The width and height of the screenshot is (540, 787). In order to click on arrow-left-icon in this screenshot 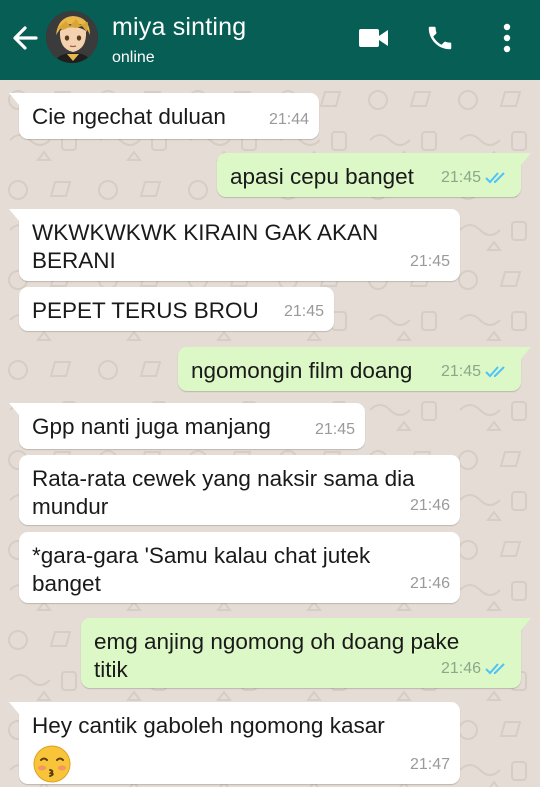, I will do `click(25, 38)`.